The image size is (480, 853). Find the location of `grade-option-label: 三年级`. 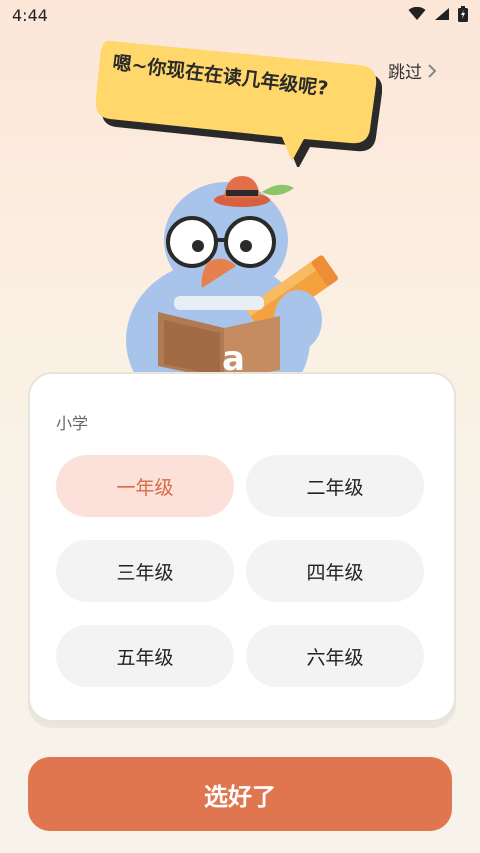

grade-option-label: 三年级 is located at coordinates (145, 572).